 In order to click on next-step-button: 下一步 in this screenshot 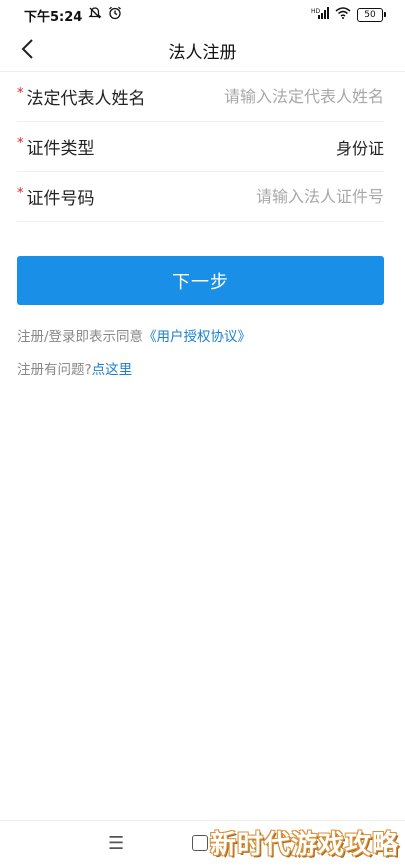, I will do `click(200, 280)`.